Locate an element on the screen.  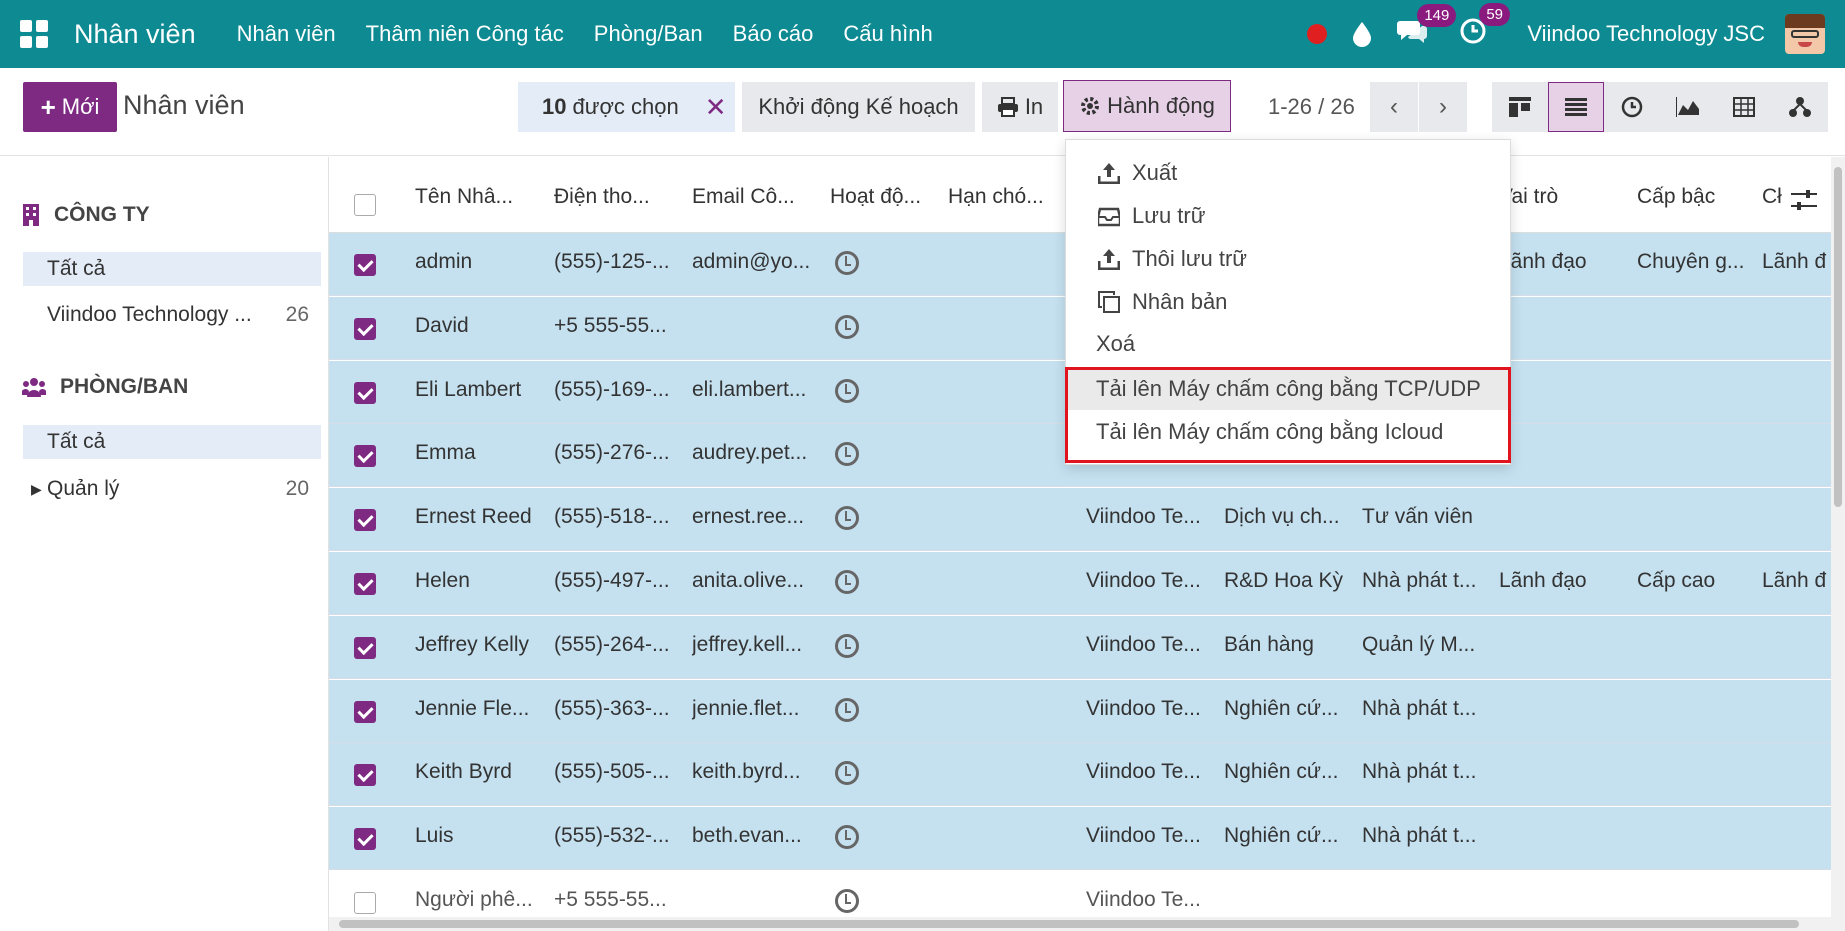
cell-name: Emma is located at coordinates (445, 453).